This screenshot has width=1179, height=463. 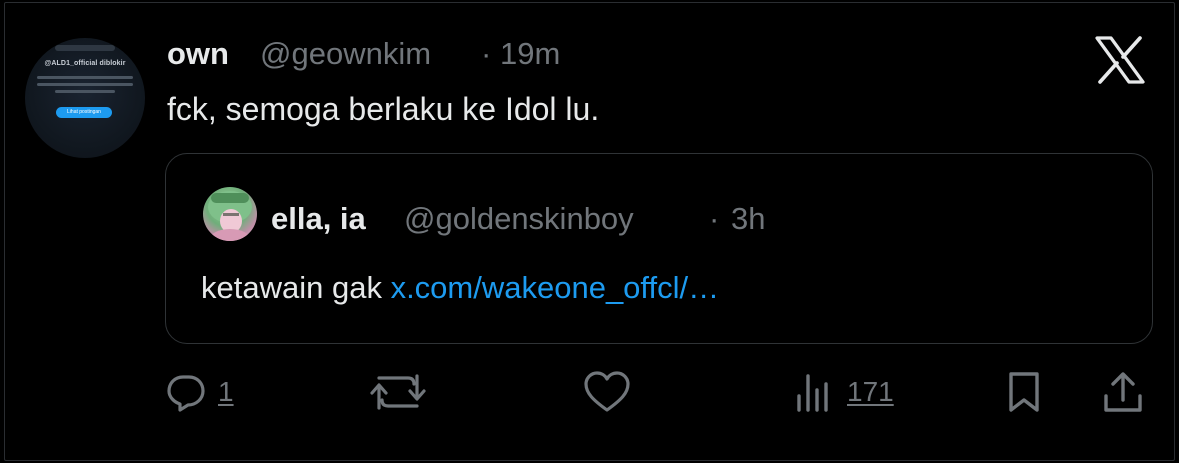 I want to click on share-button, so click(x=1123, y=392).